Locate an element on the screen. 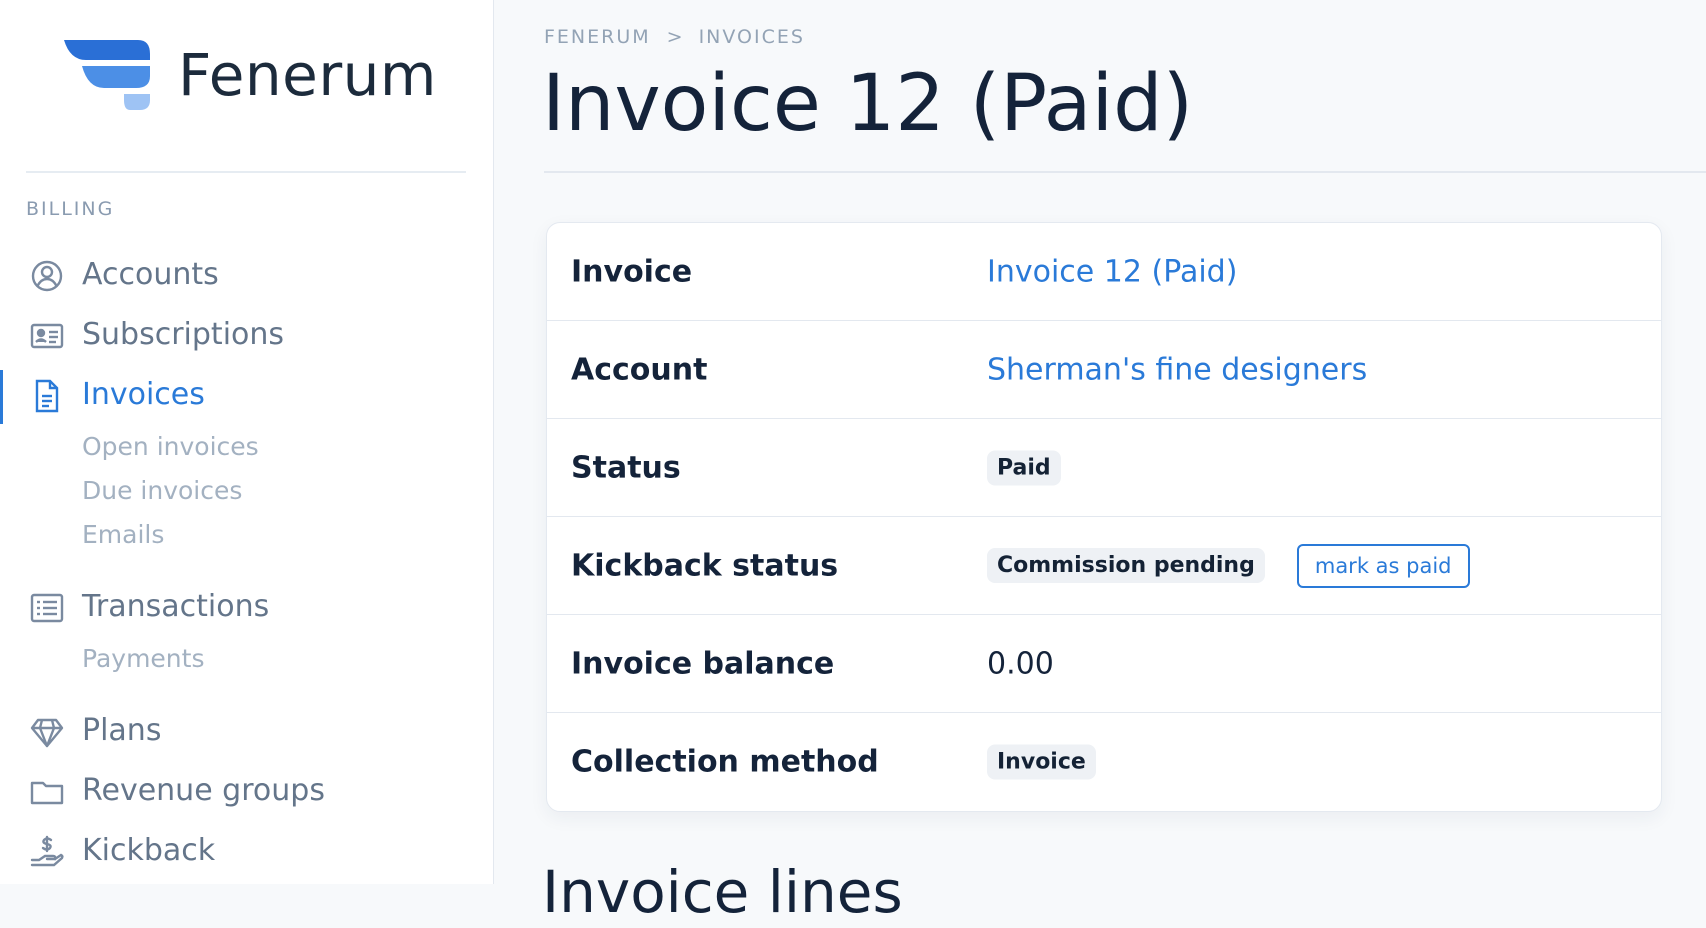 This screenshot has width=1706, height=928. folder-icon is located at coordinates (47, 793).